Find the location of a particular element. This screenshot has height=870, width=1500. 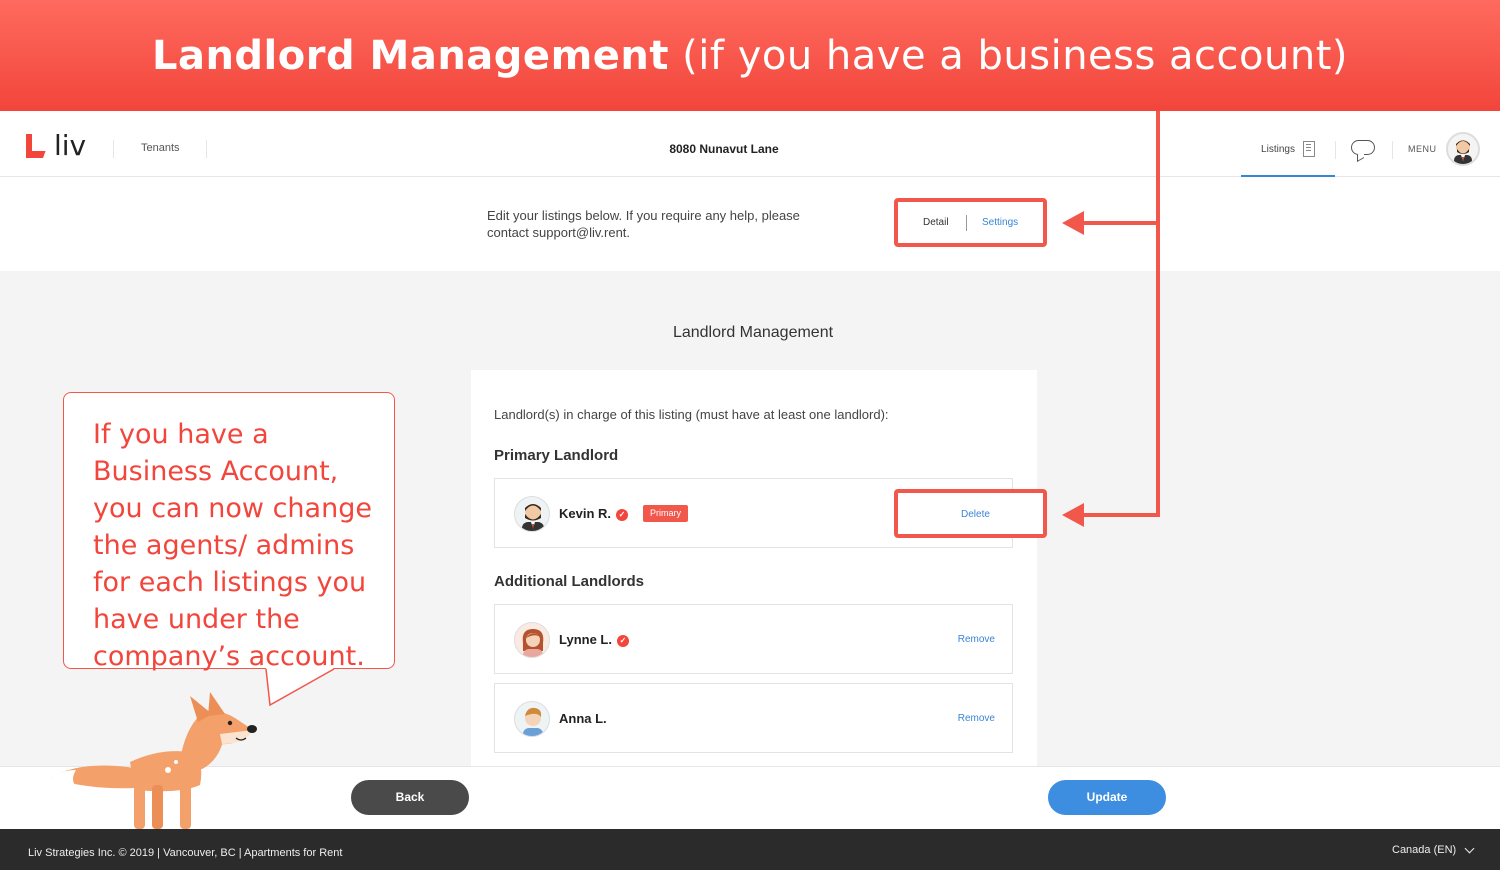

tab-divider is located at coordinates (966, 223).